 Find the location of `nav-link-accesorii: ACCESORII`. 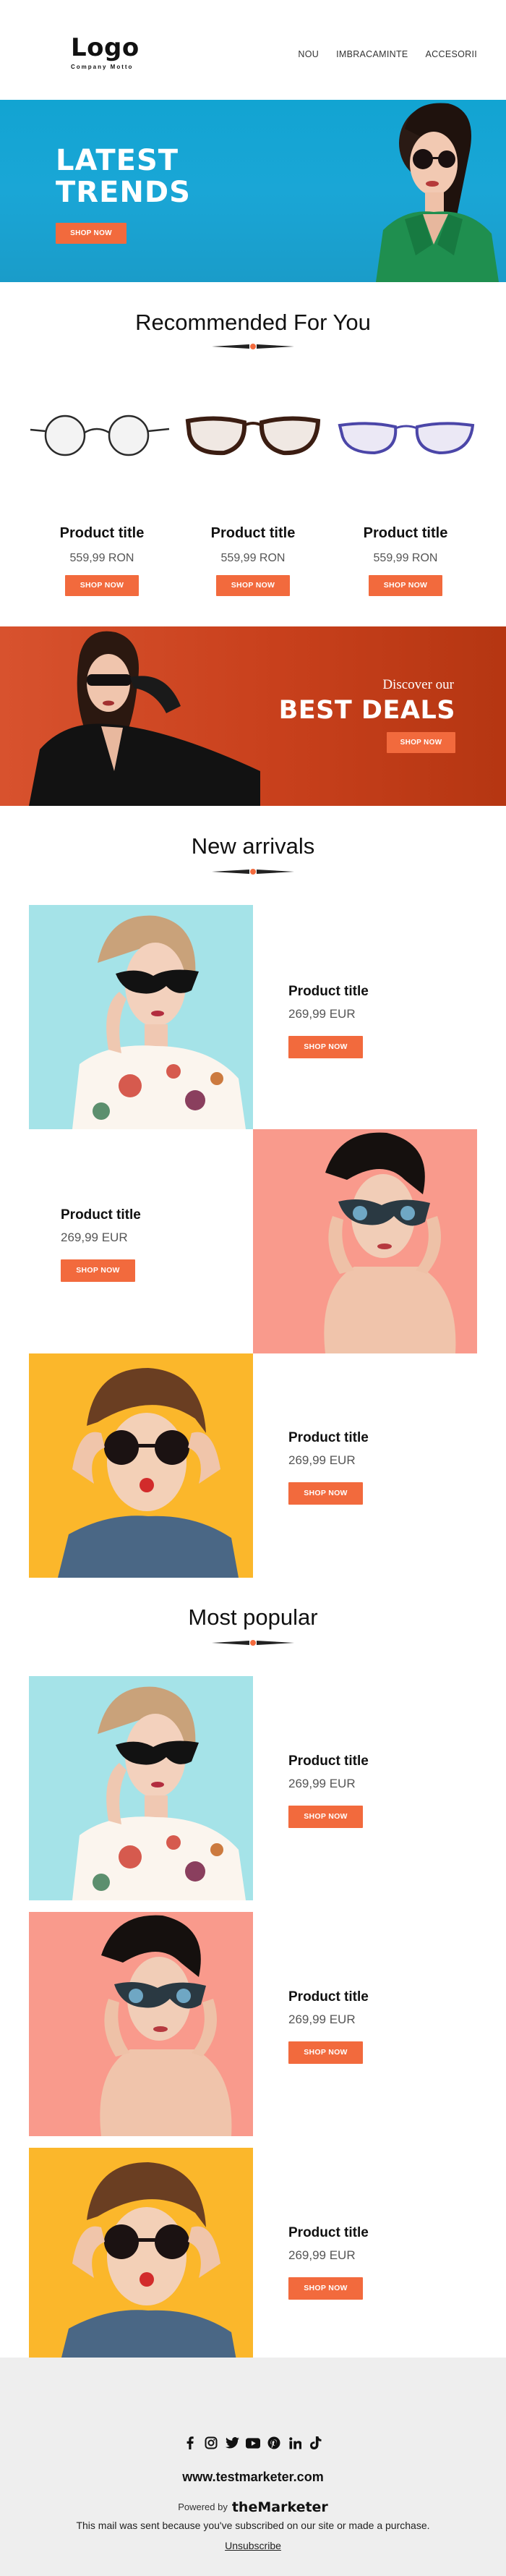

nav-link-accesorii: ACCESORII is located at coordinates (452, 54).